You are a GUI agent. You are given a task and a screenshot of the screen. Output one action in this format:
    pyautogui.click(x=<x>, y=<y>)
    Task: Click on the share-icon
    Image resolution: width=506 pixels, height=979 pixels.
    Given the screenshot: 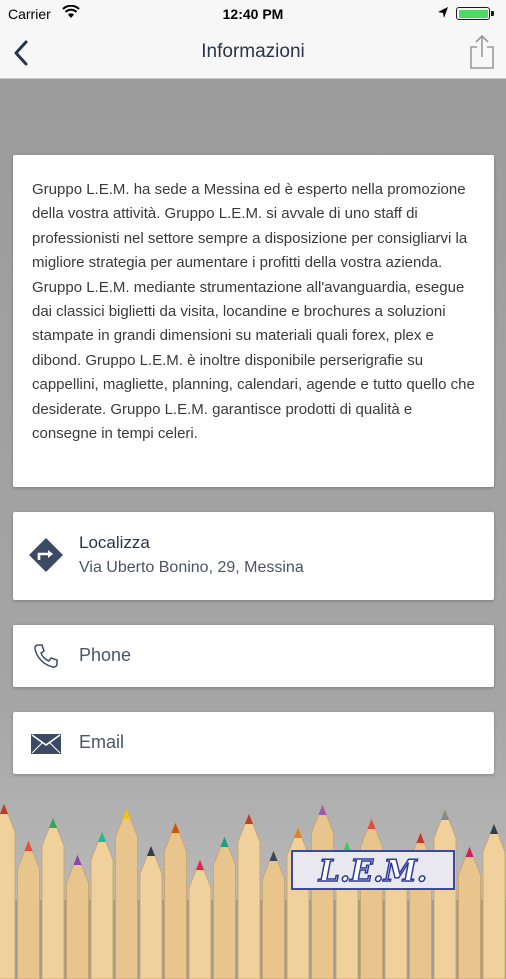 What is the action you would take?
    pyautogui.click(x=482, y=52)
    